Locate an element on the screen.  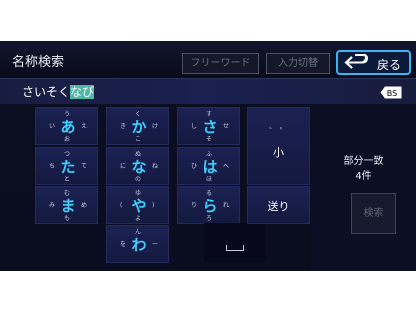
key-ka-top: く is located at coordinates (138, 114).